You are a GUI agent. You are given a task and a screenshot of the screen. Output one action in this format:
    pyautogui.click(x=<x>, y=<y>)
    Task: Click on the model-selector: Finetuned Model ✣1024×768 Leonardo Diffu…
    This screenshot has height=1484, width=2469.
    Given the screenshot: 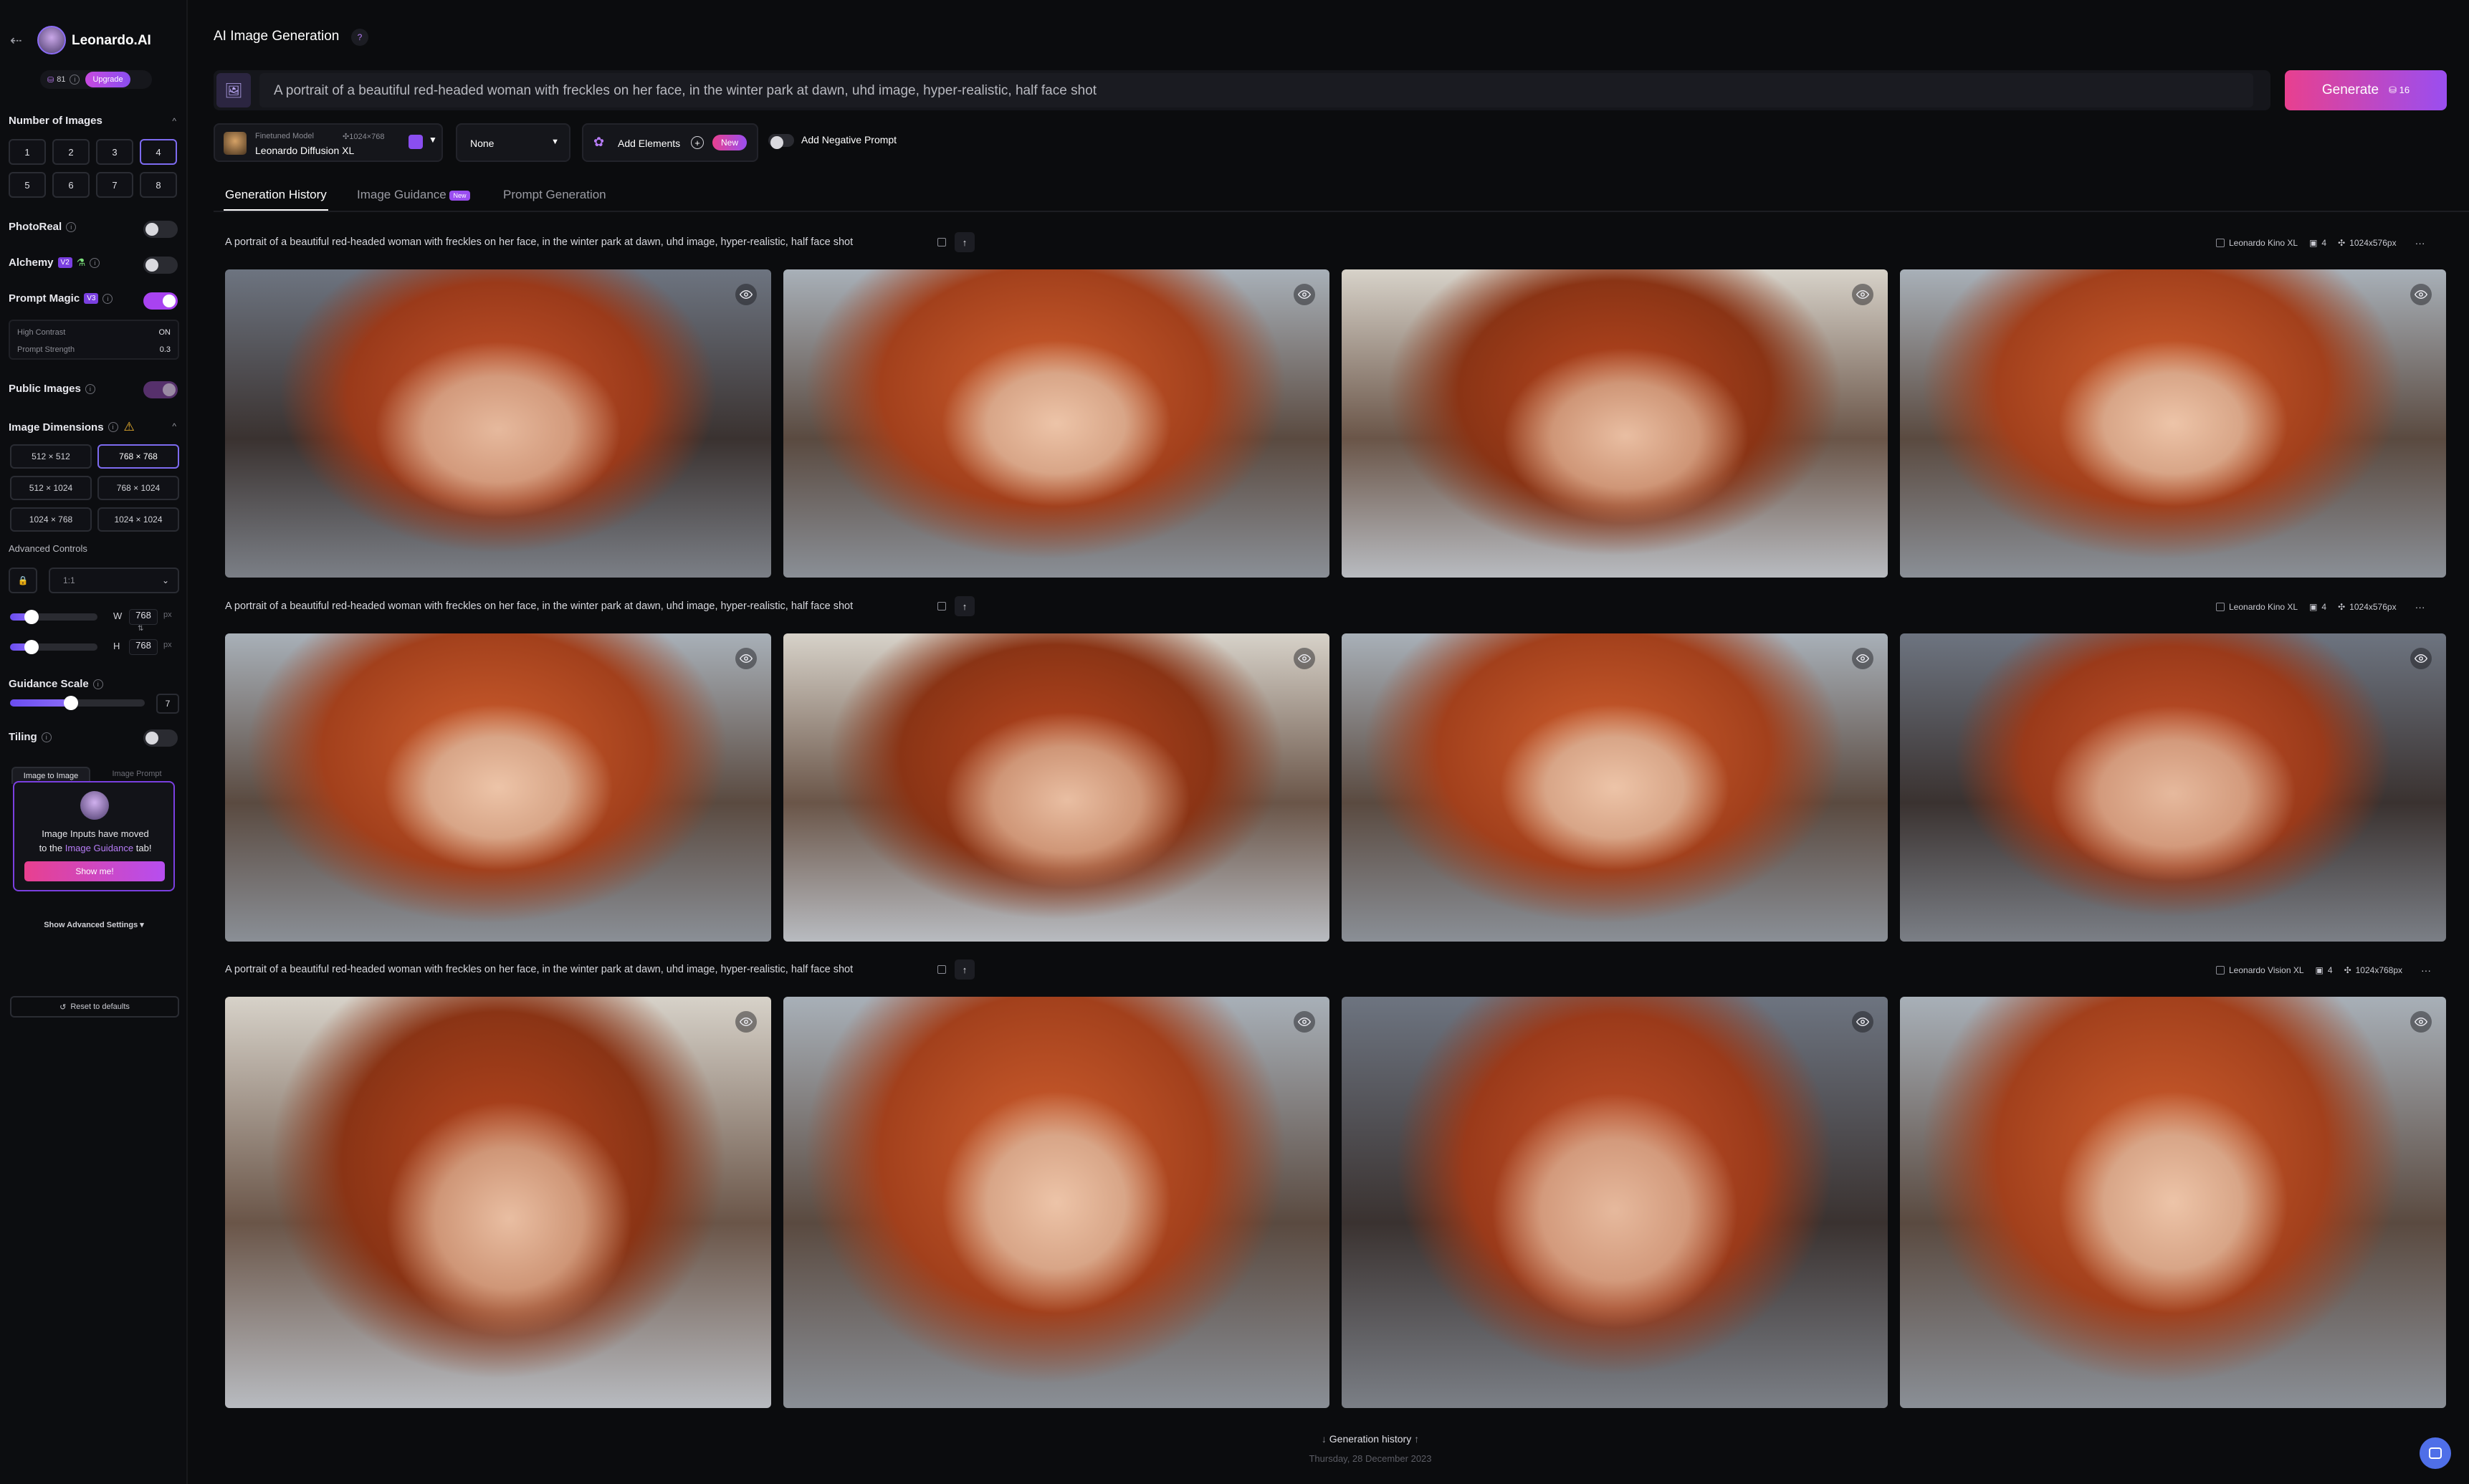 What is the action you would take?
    pyautogui.click(x=328, y=142)
    